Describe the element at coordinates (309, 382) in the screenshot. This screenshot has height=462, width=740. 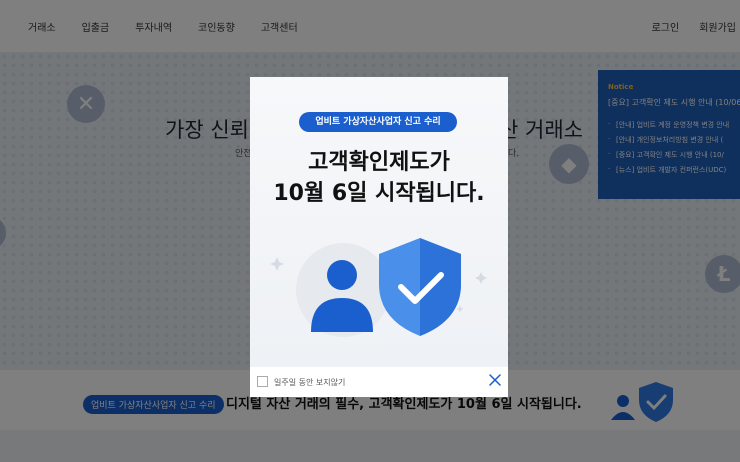
I see `dont-show-label: 일주일 동안 보지않기` at that location.